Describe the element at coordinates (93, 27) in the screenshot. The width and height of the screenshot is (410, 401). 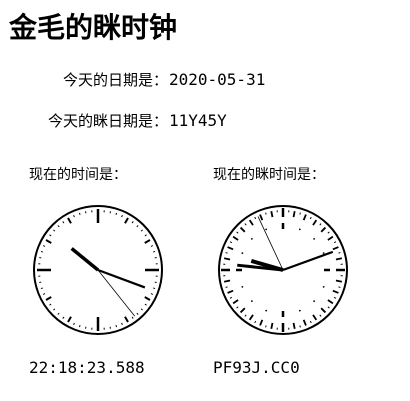
I see `page-title: 金毛的眯时钟` at that location.